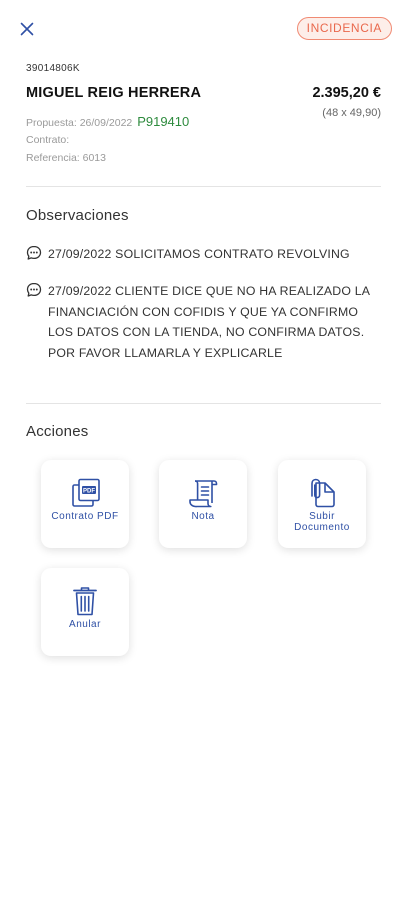 The height and width of the screenshot is (900, 406). What do you see at coordinates (323, 493) in the screenshot?
I see `upload-document-icon` at bounding box center [323, 493].